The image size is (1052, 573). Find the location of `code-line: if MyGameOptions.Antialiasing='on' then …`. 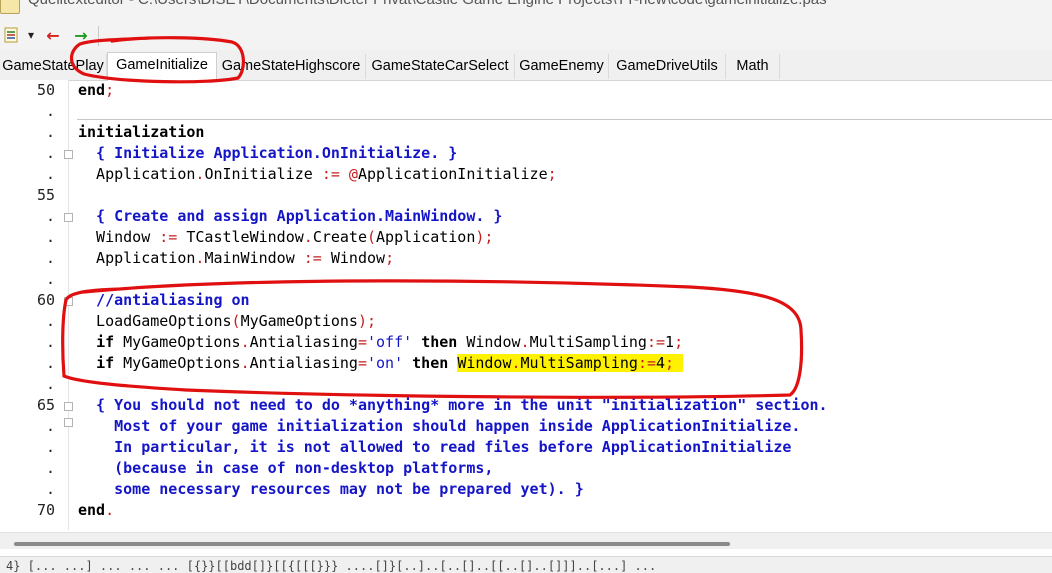

code-line: if MyGameOptions.Antialiasing='on' then … is located at coordinates (381, 363).